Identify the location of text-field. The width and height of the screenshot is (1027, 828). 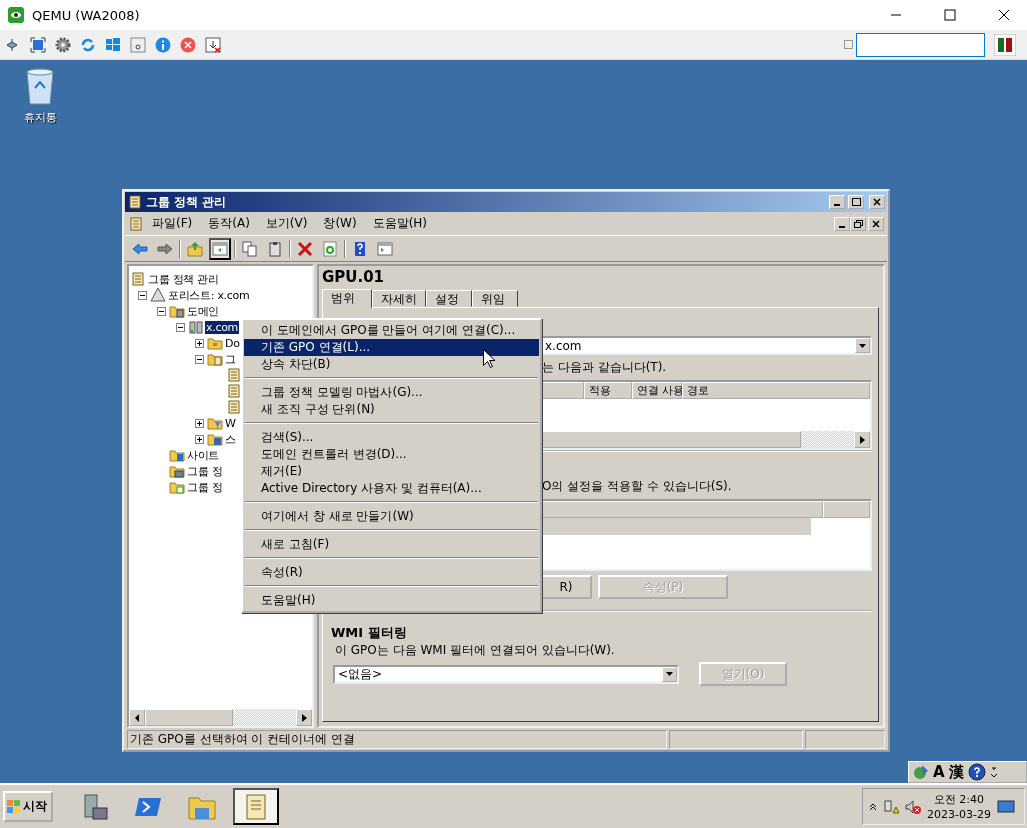
(920, 44).